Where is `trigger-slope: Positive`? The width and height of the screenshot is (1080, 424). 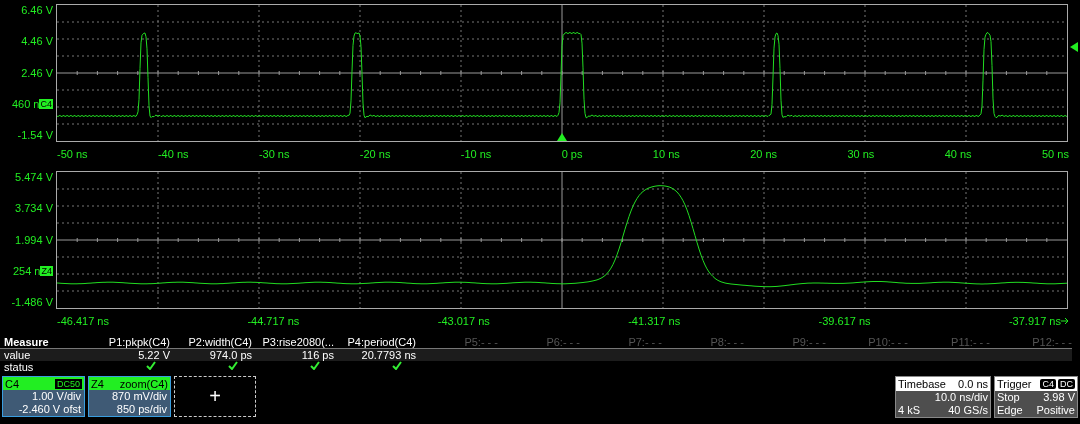
trigger-slope: Positive is located at coordinates (1055, 410).